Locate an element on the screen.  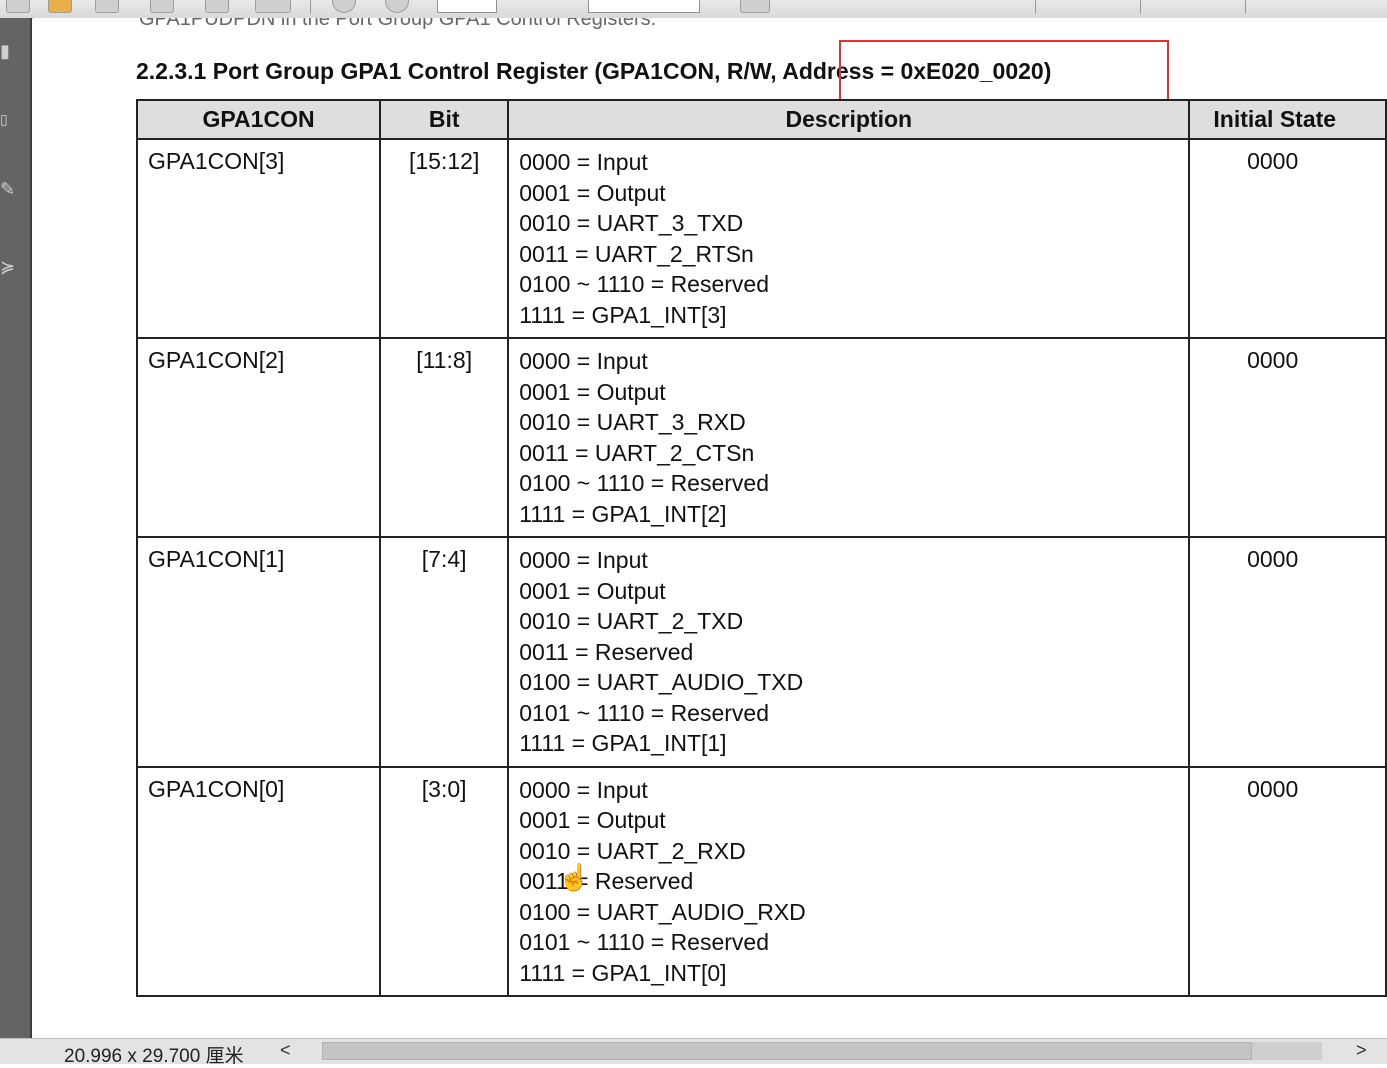
table-header-row: GPA1CON Bit Description Initial State is located at coordinates (761, 119).